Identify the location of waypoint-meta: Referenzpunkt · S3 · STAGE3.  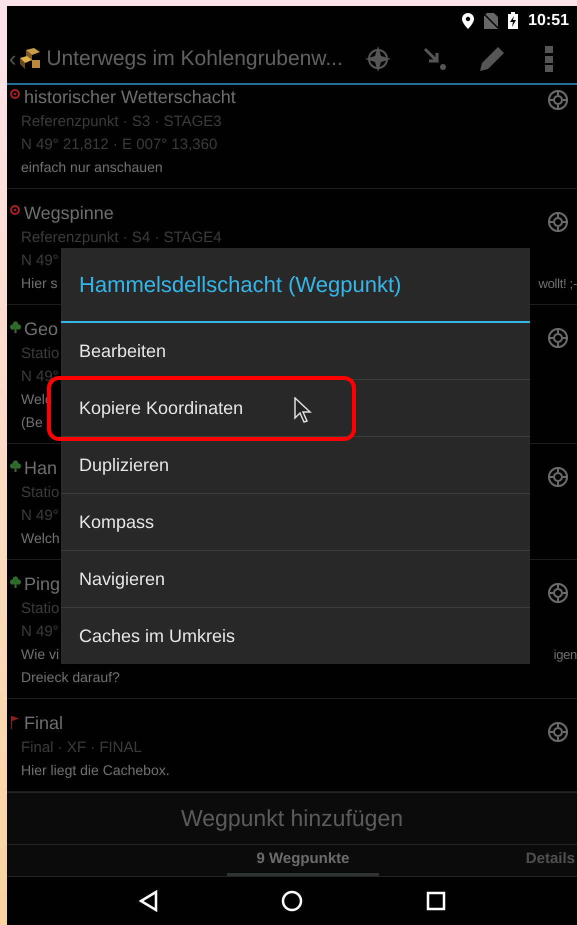
(121, 122).